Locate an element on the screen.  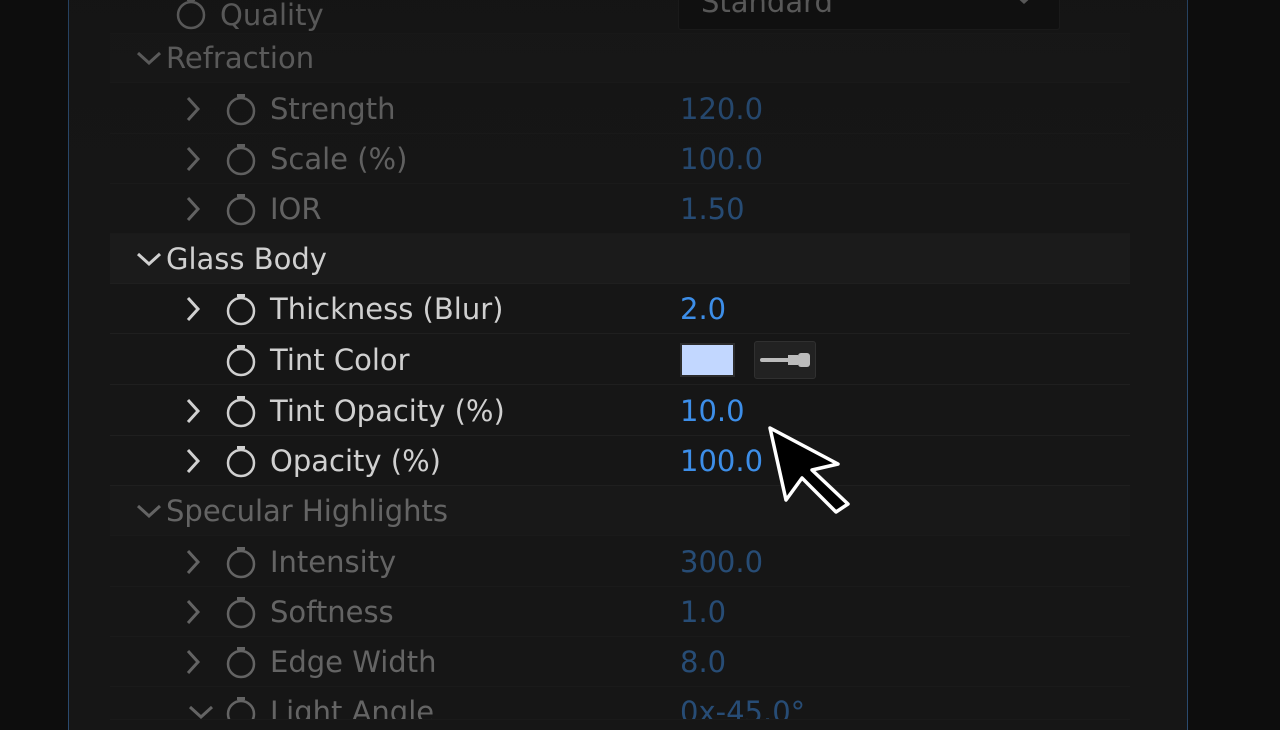
property-label: Softness is located at coordinates (332, 612).